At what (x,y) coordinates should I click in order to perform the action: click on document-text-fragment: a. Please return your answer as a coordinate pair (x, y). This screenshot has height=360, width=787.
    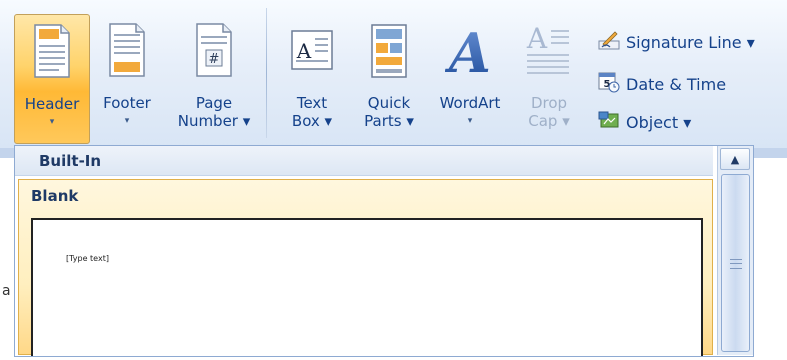
    Looking at the image, I should click on (6, 291).